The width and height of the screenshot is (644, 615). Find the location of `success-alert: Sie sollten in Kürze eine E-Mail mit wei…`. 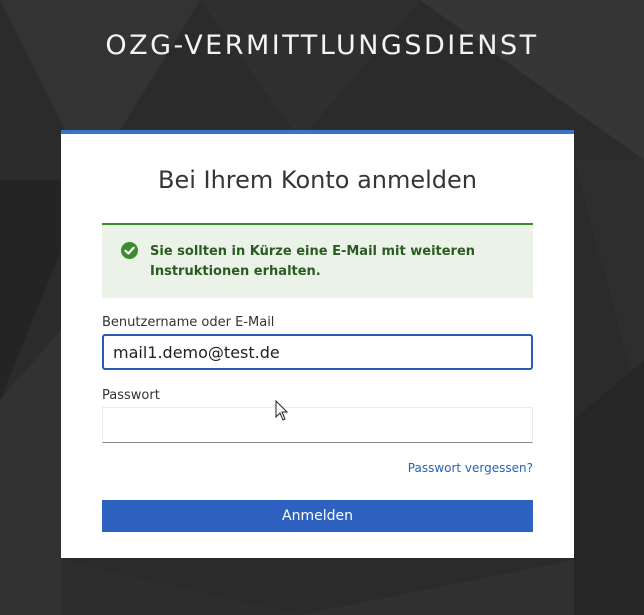

success-alert: Sie sollten in Kürze eine E-Mail mit wei… is located at coordinates (317, 260).